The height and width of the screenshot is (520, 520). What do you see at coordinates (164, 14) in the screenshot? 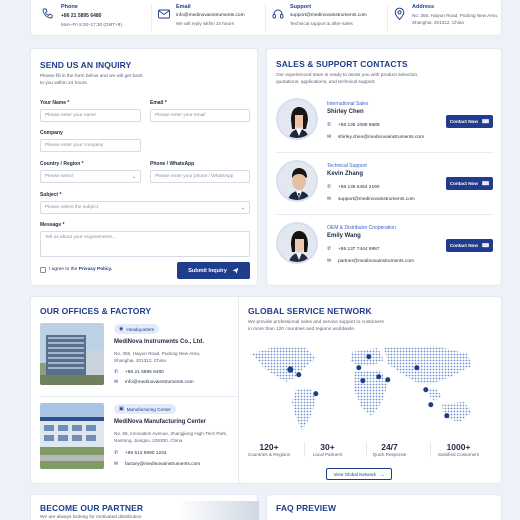
I see `mail-icon` at bounding box center [164, 14].